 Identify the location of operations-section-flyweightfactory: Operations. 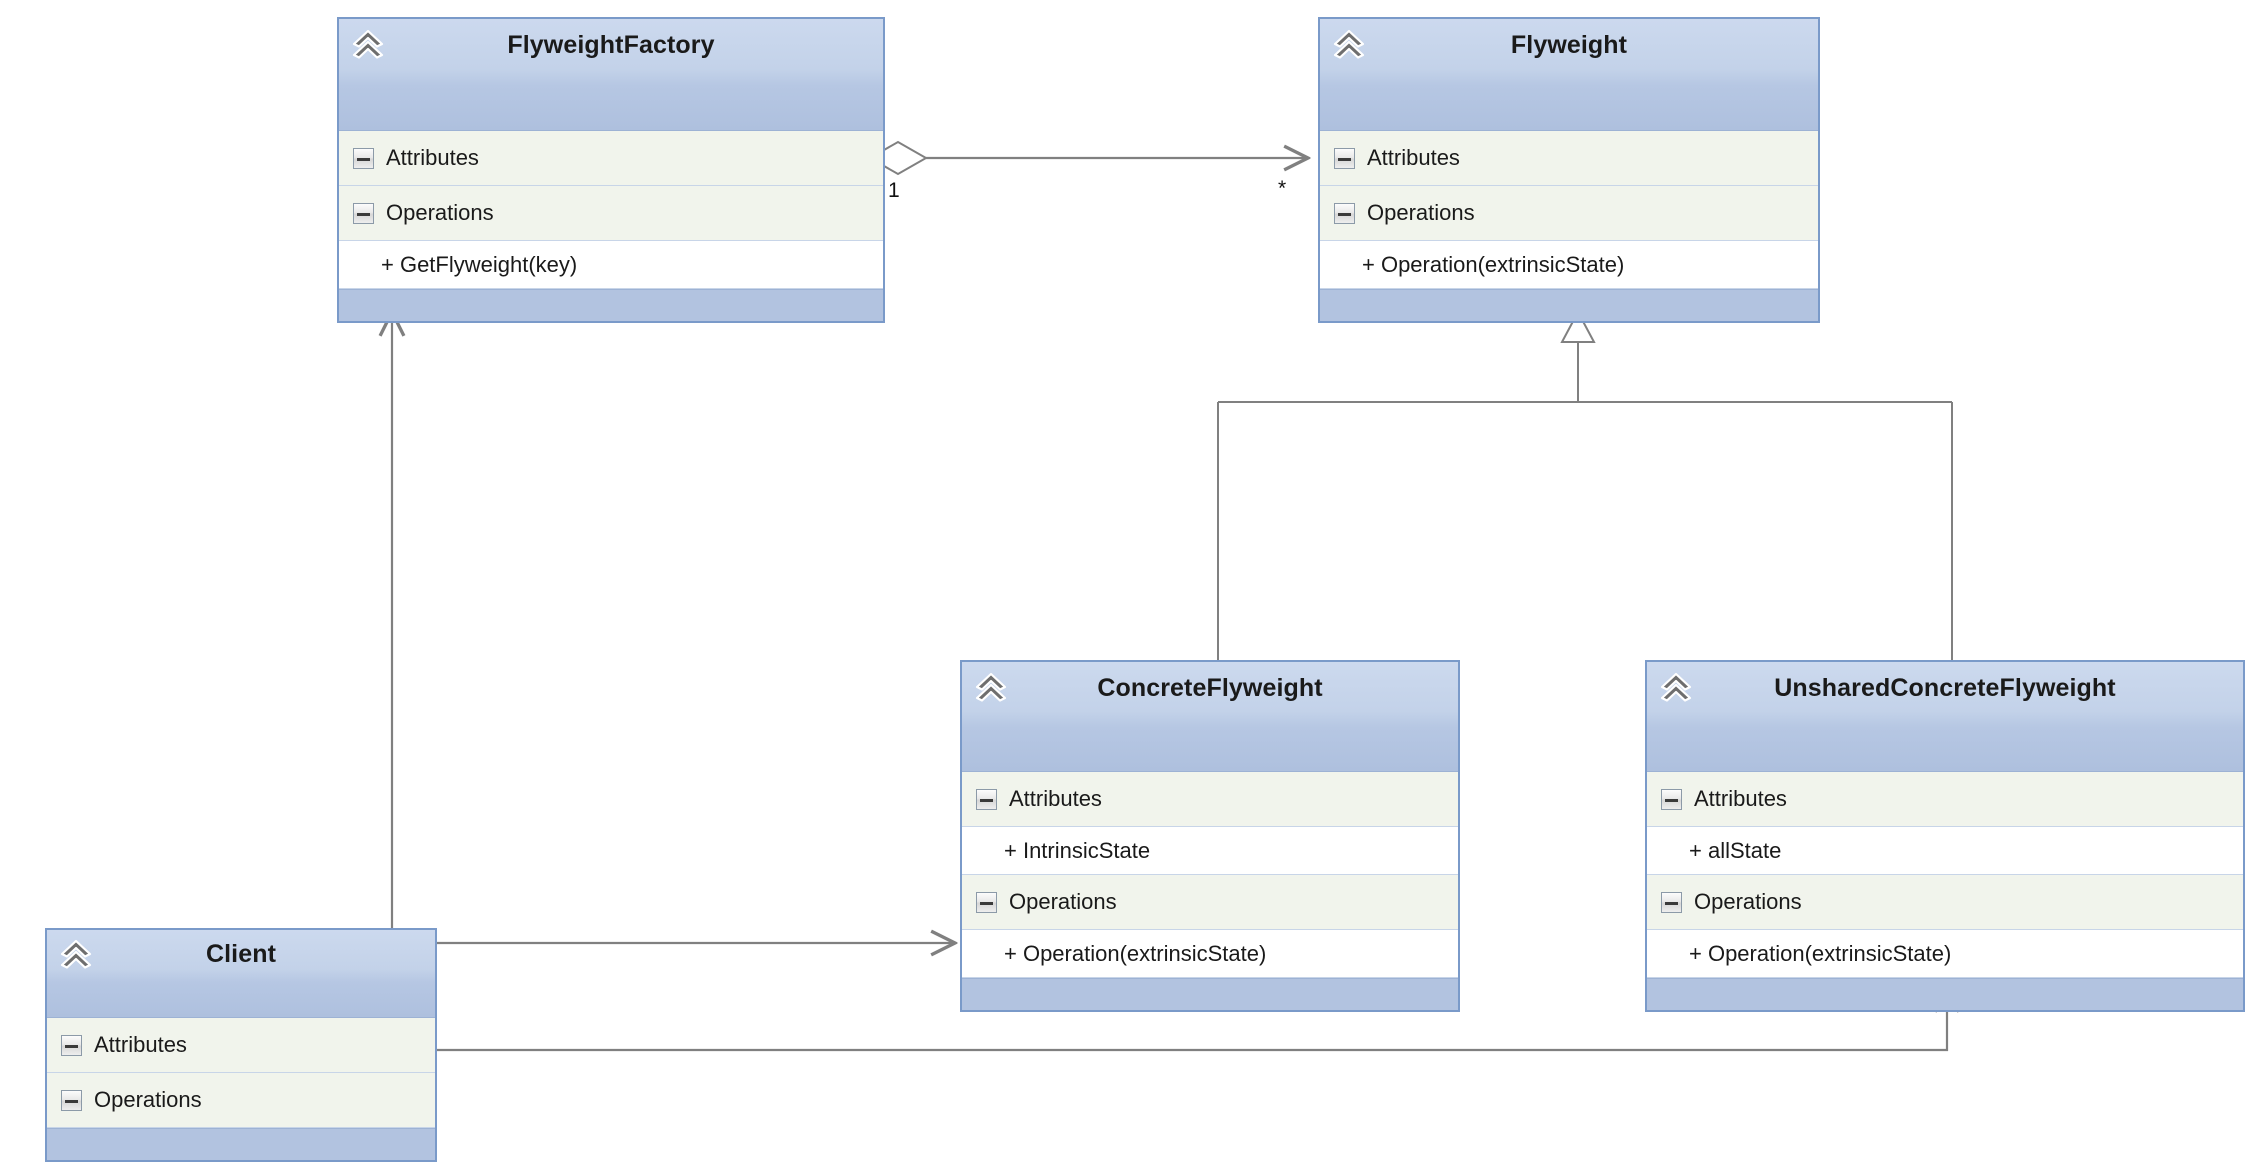
(611, 213).